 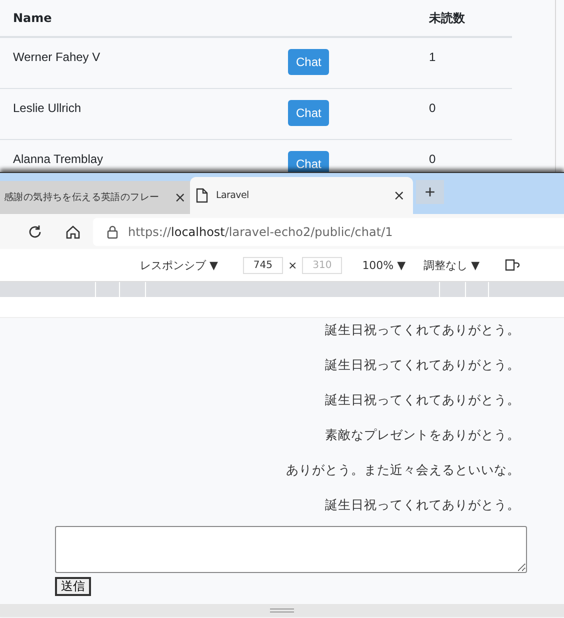 What do you see at coordinates (403, 470) in the screenshot?
I see `chat-message: ありがとう。また近々会えるといいな。` at bounding box center [403, 470].